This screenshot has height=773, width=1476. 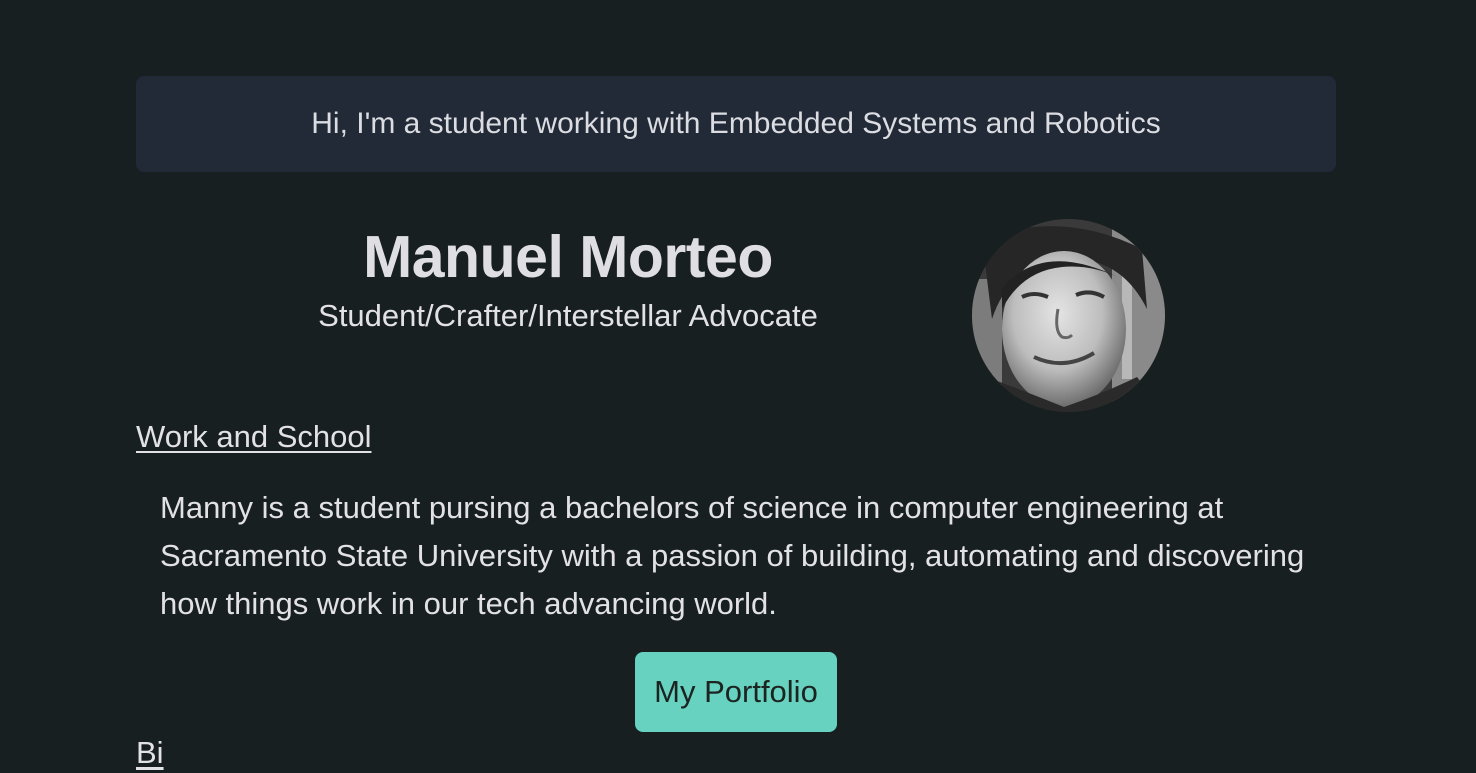 What do you see at coordinates (568, 315) in the screenshot?
I see `profile-tagline: Student/Crafter/Interstellar Advocate` at bounding box center [568, 315].